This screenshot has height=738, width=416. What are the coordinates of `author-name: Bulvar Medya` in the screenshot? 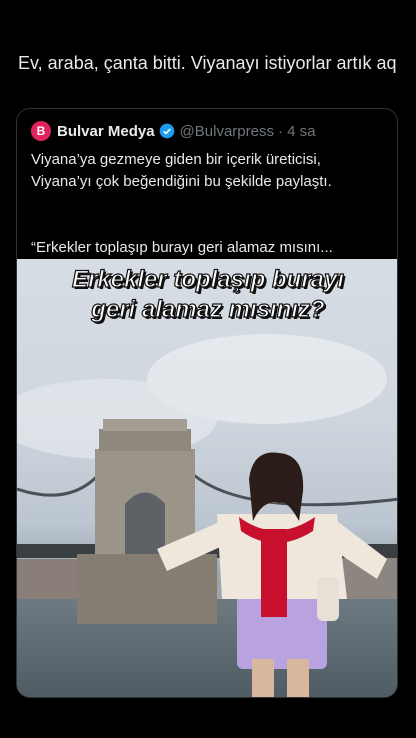 It's located at (106, 131).